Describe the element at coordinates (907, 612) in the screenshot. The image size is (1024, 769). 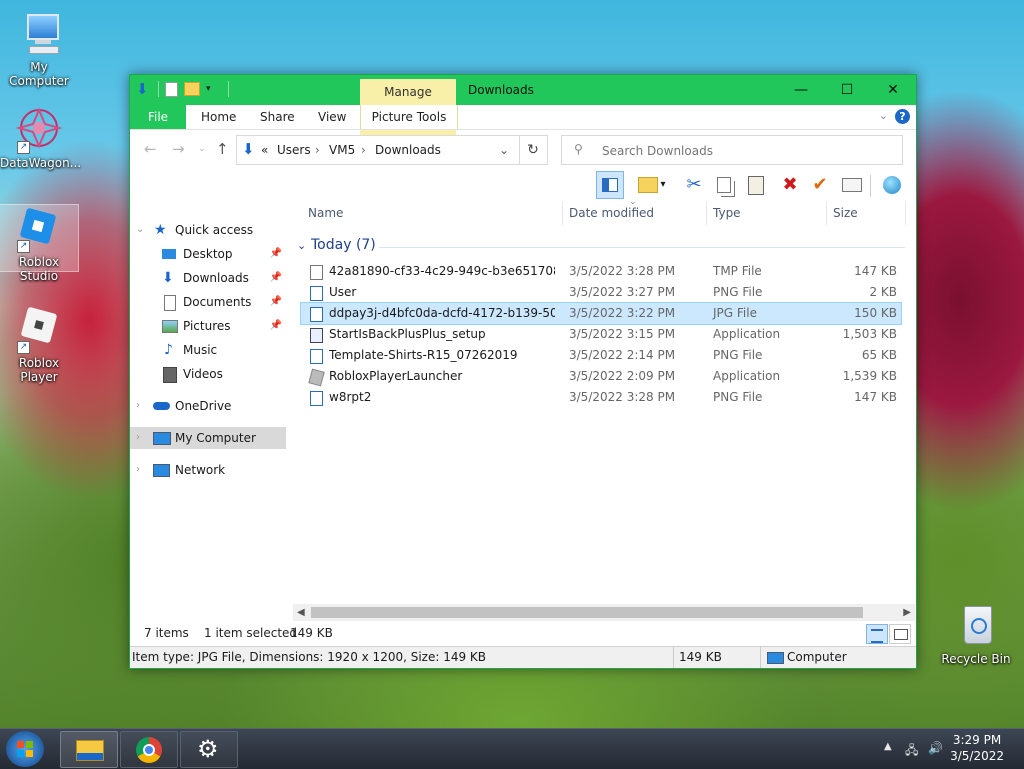
I see `scroll-right-icon: ▶` at that location.